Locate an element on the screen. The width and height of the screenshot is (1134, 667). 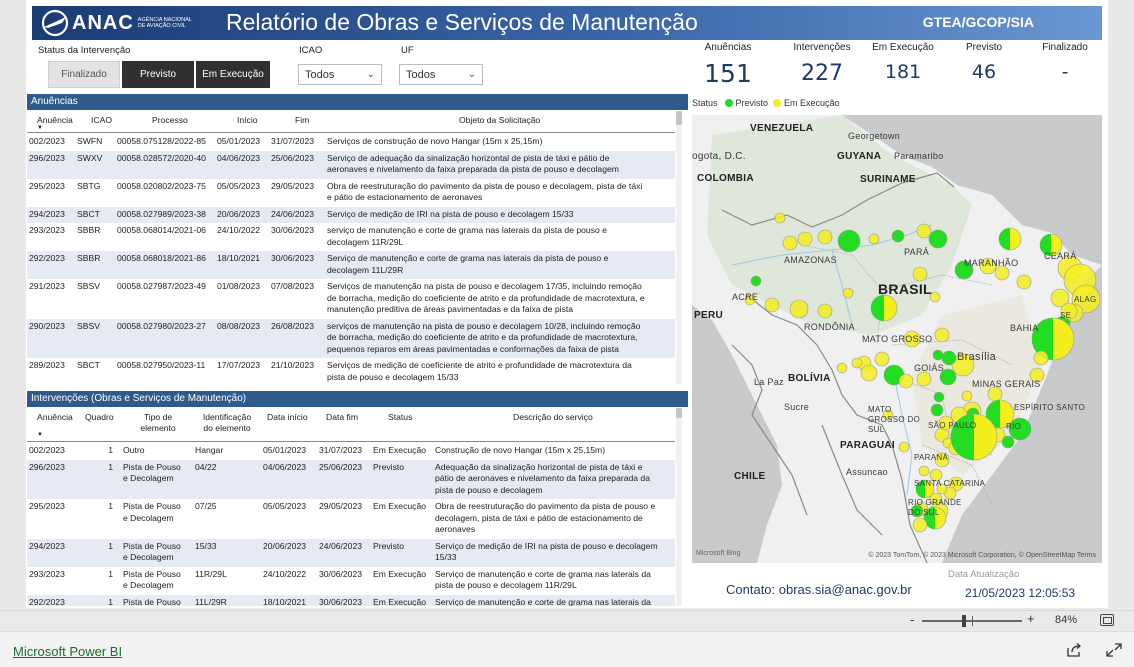
cell-data-fim: 29/05/2023 is located at coordinates (341, 506).